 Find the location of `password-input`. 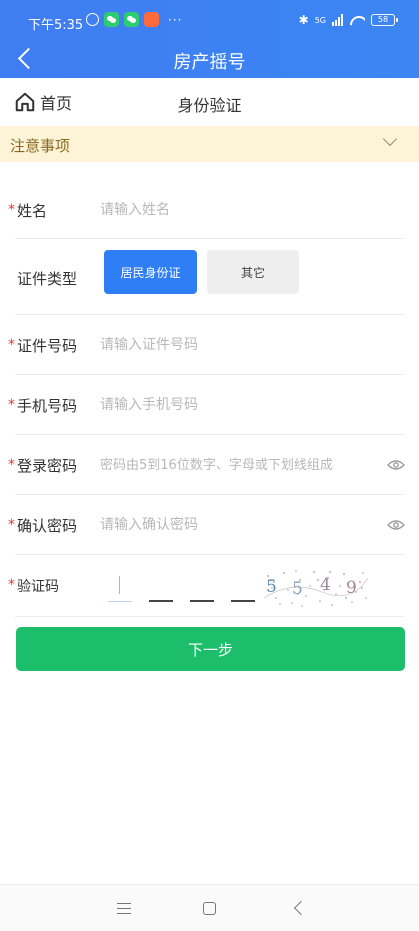

password-input is located at coordinates (236, 465).